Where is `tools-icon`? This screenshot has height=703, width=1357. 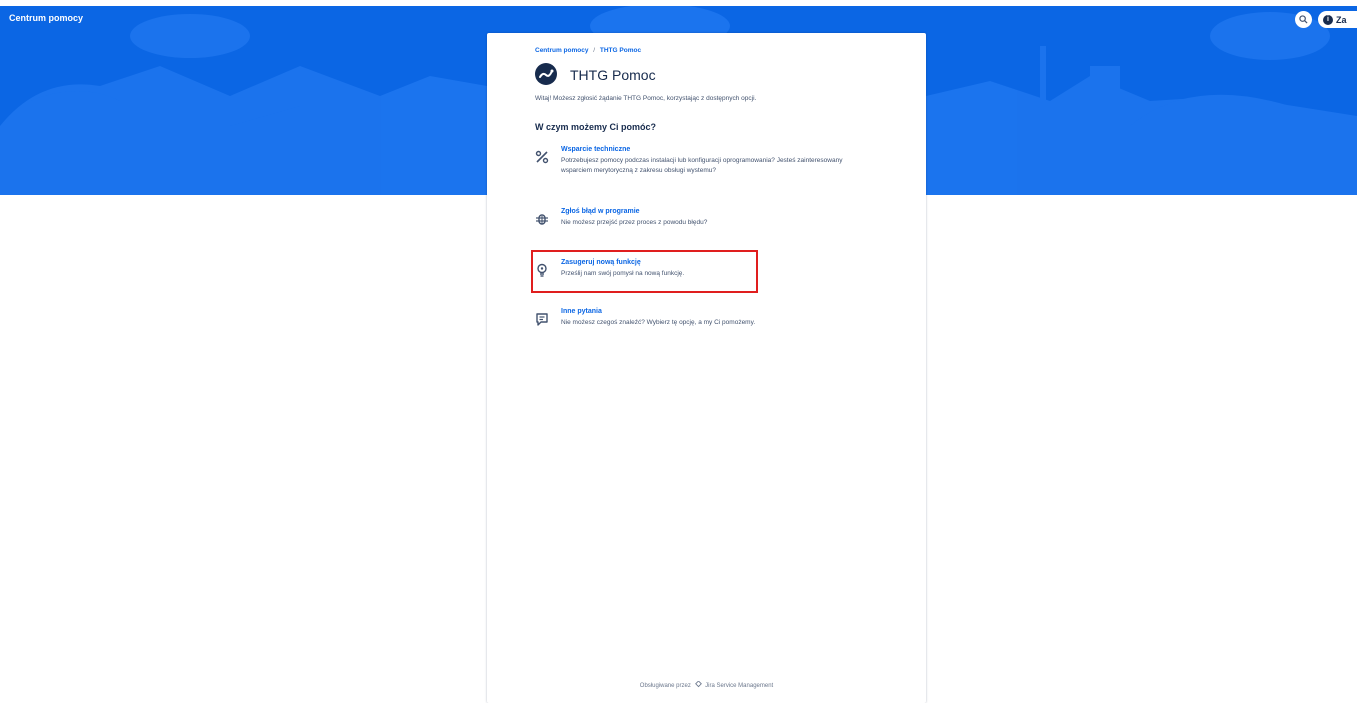
tools-icon is located at coordinates (542, 157).